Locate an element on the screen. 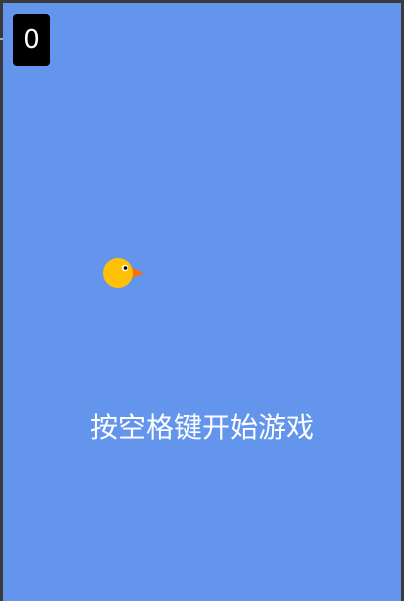  bird-icon is located at coordinates (124, 272).